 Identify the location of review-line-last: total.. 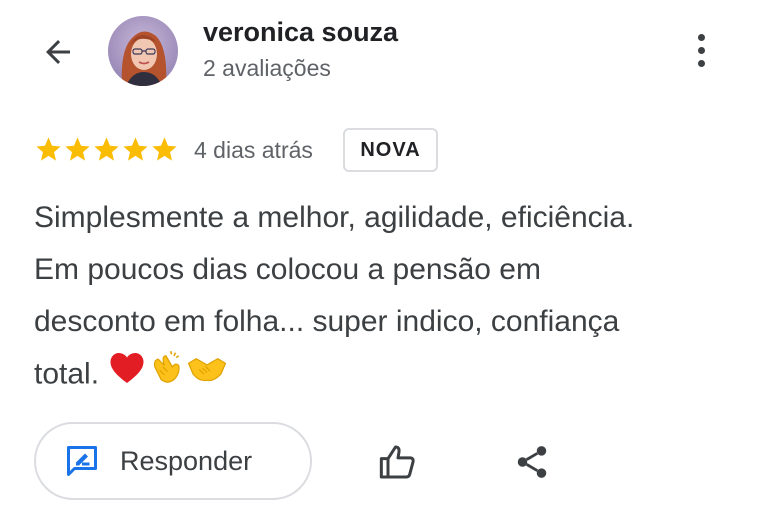
(384, 375).